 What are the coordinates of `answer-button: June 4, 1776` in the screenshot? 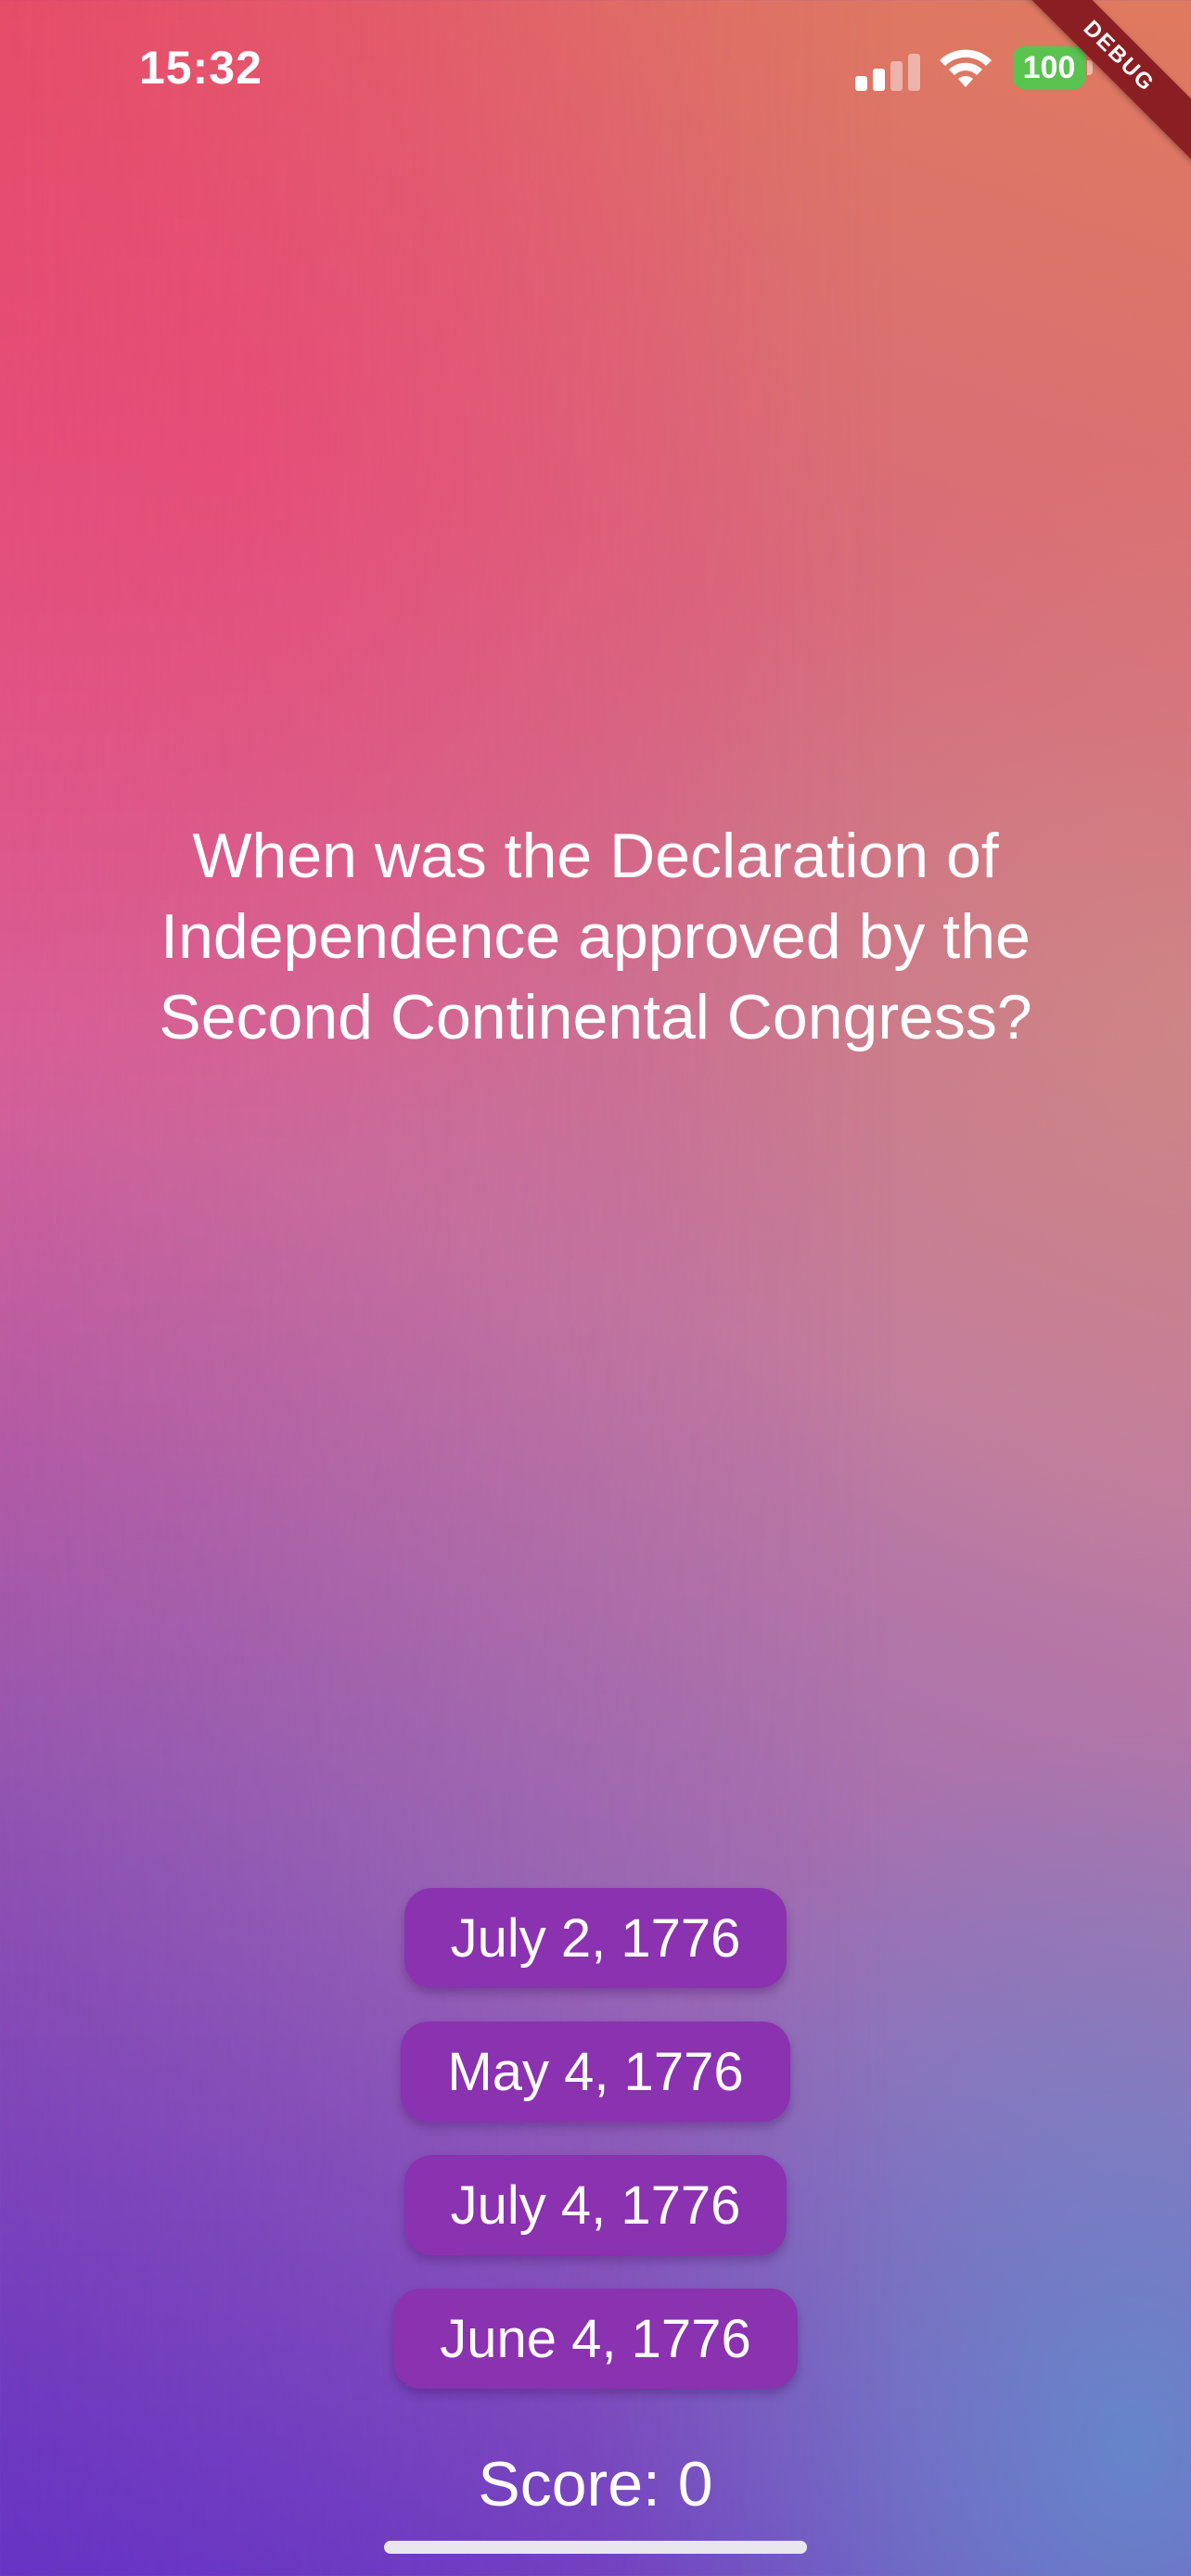 It's located at (595, 2339).